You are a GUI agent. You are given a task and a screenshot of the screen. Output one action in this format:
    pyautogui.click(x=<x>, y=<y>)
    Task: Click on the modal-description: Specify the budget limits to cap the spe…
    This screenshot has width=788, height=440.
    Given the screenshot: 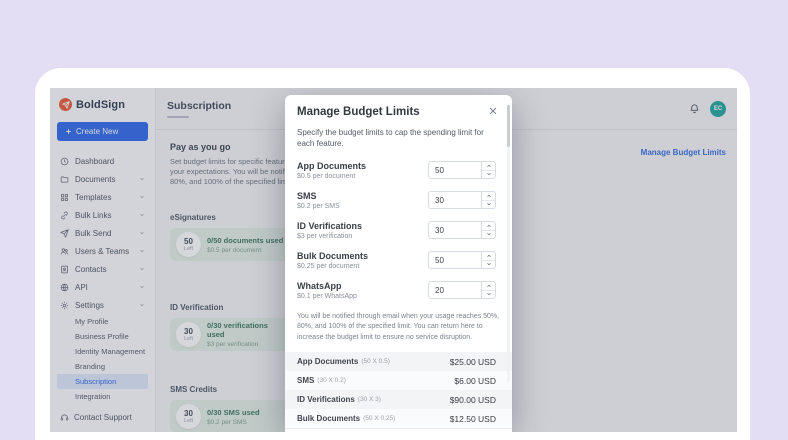 What is the action you would take?
    pyautogui.click(x=390, y=138)
    